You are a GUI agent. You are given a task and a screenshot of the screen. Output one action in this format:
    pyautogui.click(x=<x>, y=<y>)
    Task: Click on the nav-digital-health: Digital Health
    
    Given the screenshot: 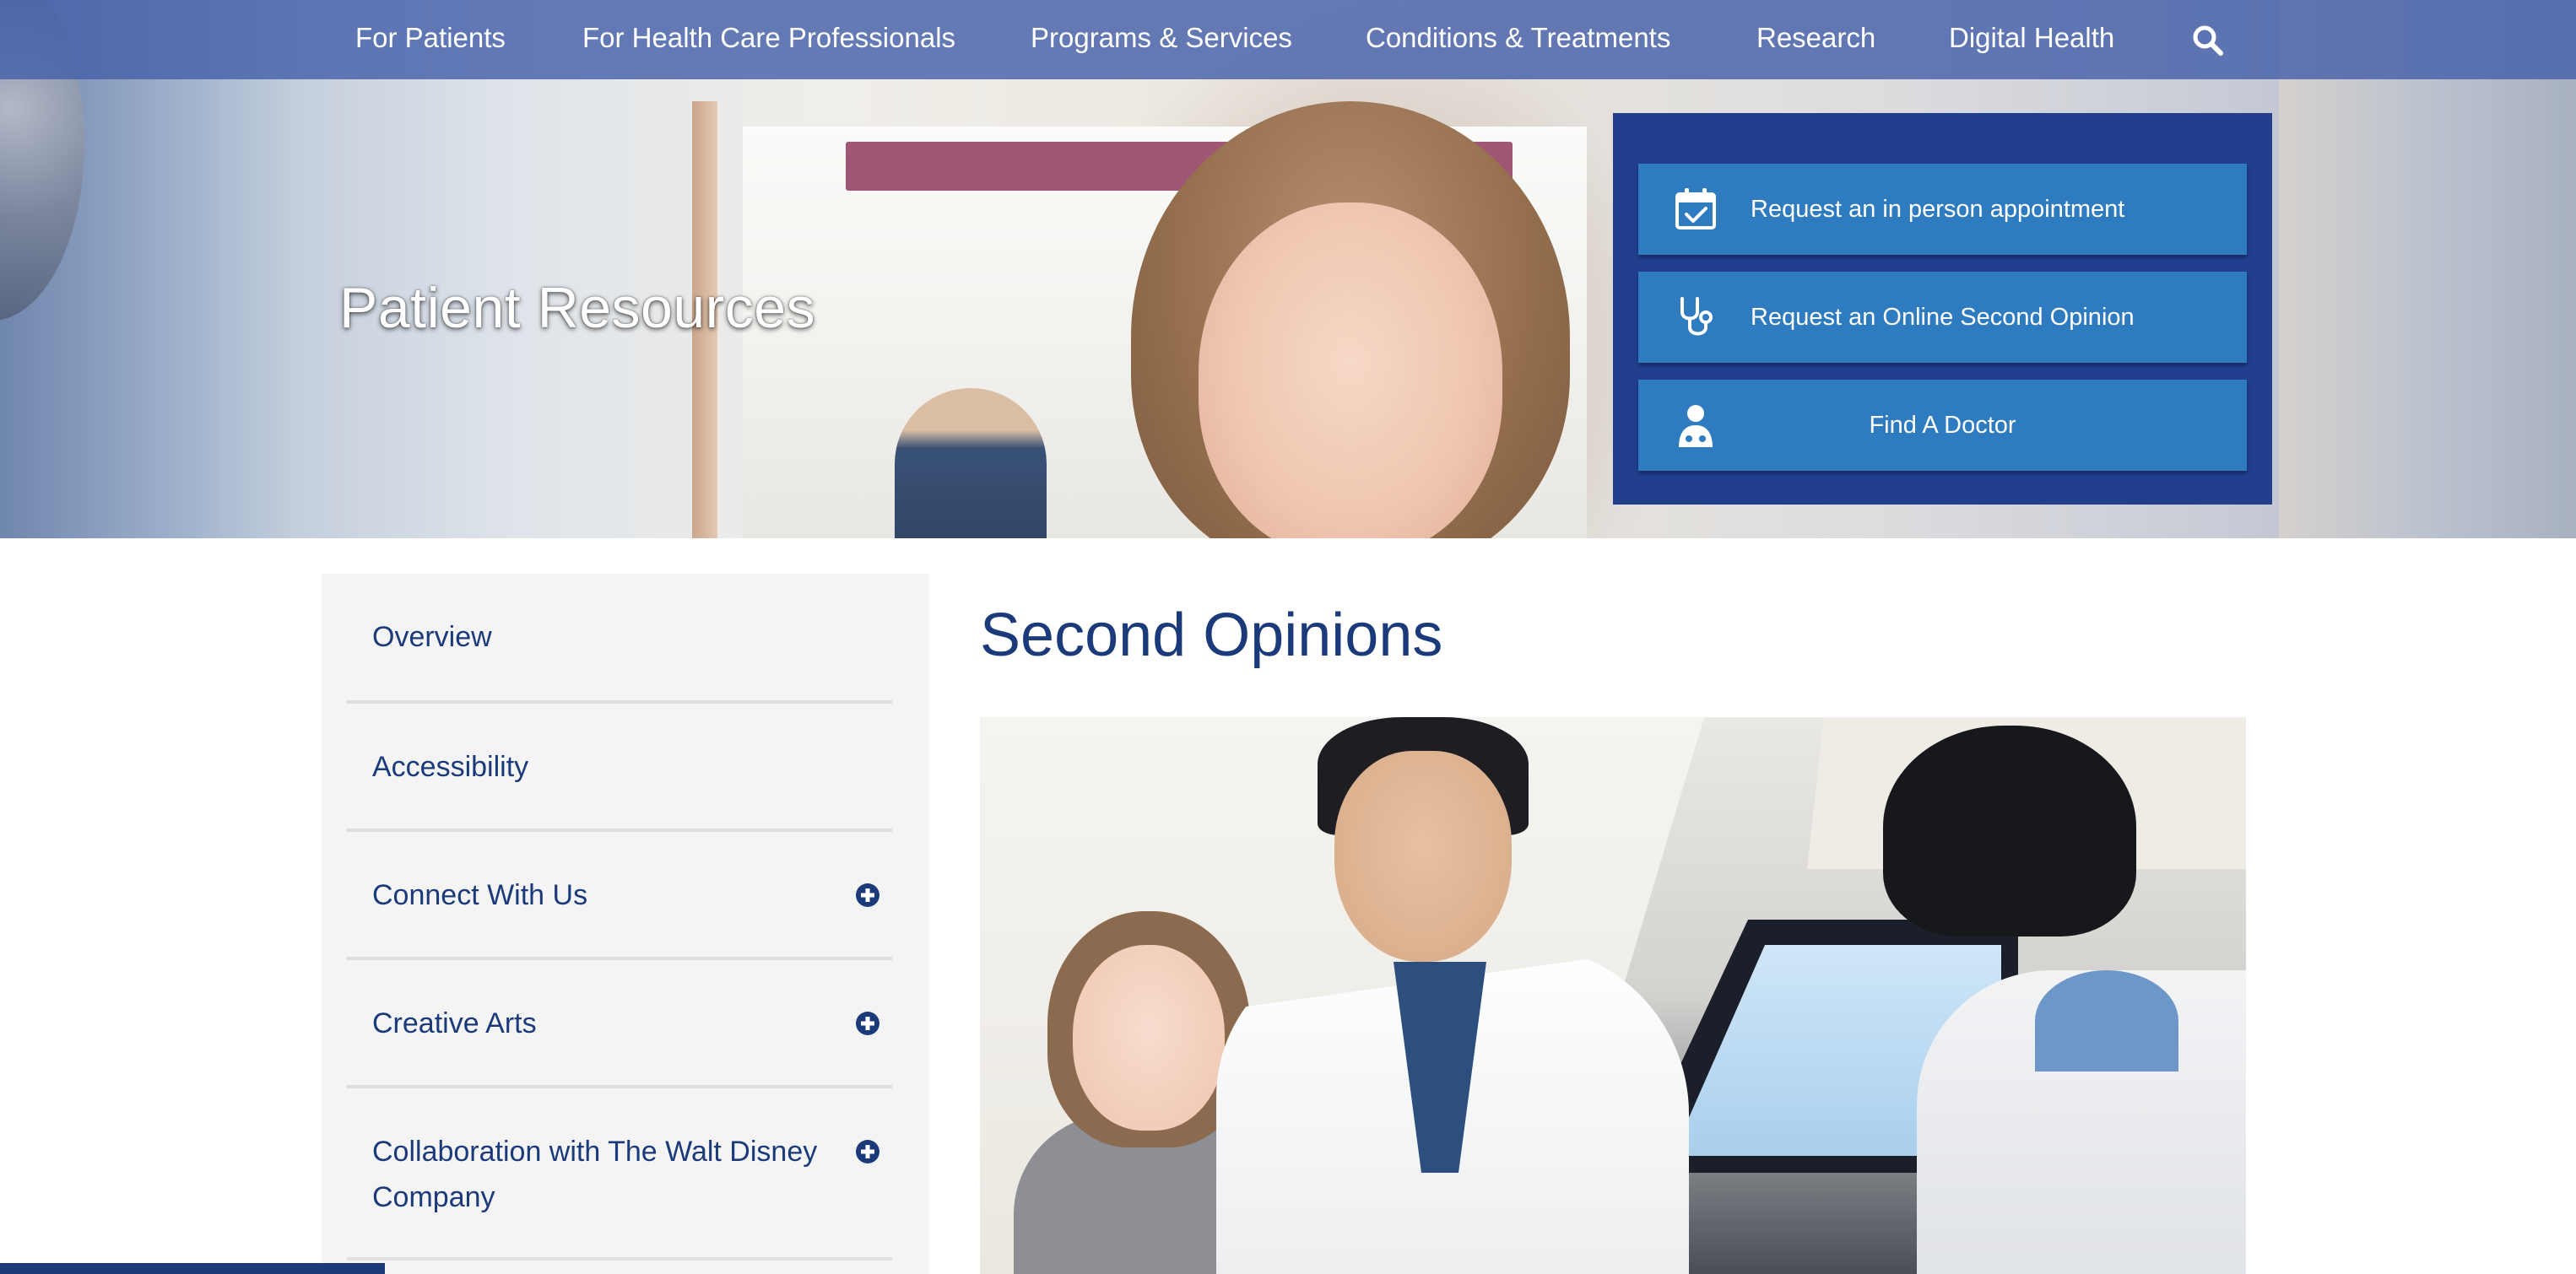 What is the action you would take?
    pyautogui.click(x=2031, y=38)
    